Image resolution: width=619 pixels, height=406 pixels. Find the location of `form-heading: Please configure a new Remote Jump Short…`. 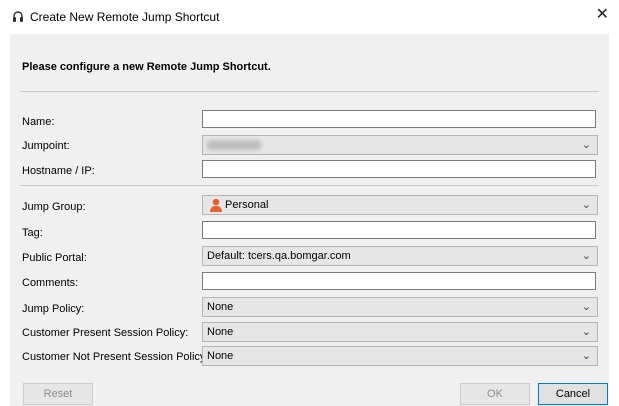

form-heading: Please configure a new Remote Jump Short… is located at coordinates (146, 67).